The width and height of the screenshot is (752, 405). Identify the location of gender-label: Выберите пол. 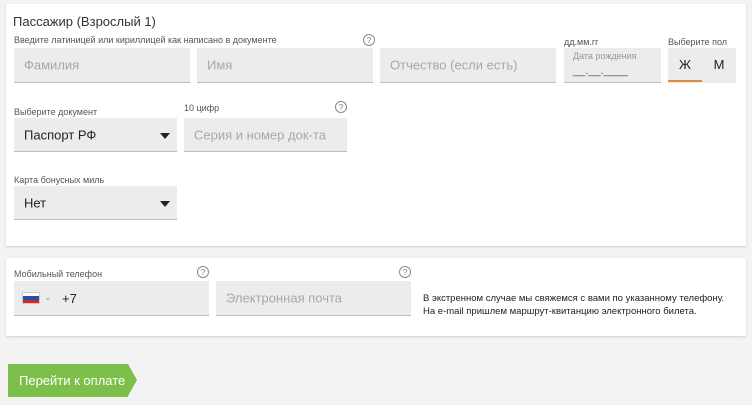
(698, 42).